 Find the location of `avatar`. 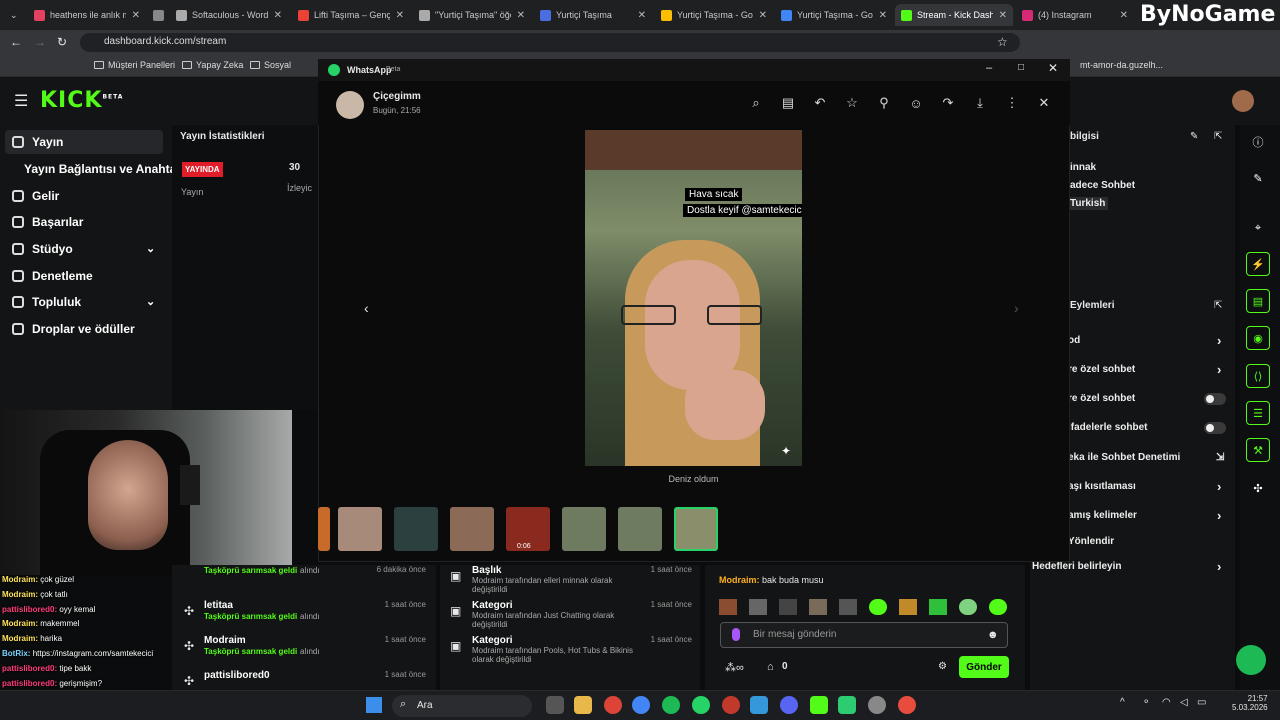

avatar is located at coordinates (1243, 101).